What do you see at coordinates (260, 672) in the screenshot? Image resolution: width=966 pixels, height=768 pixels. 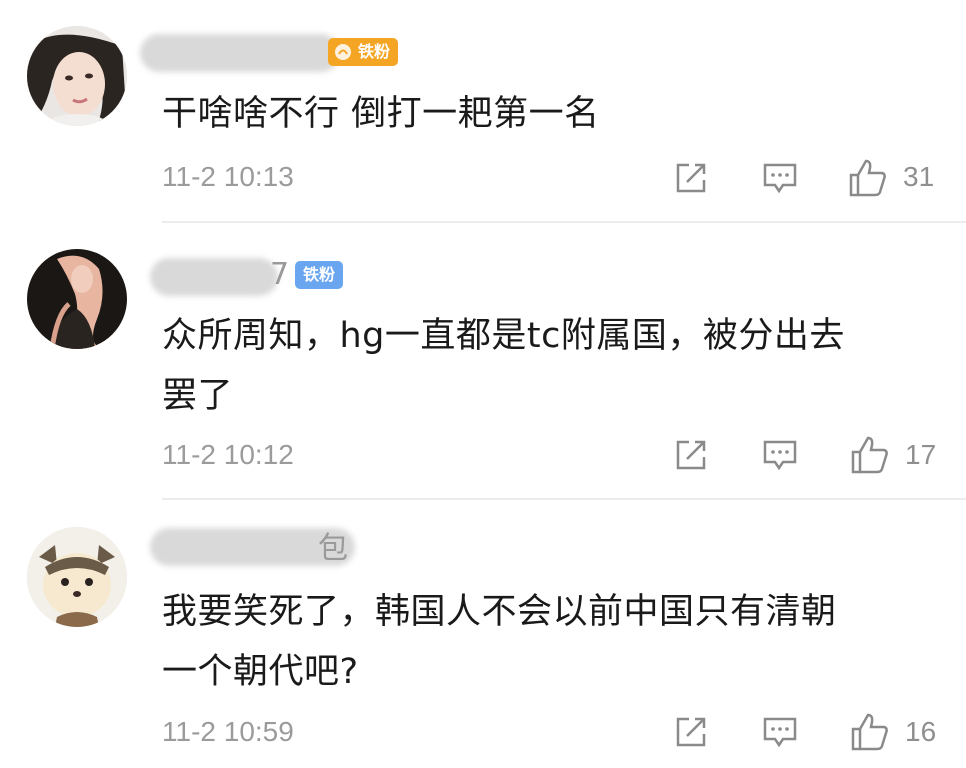 I see `comment-text-line: 一个朝代吧?` at bounding box center [260, 672].